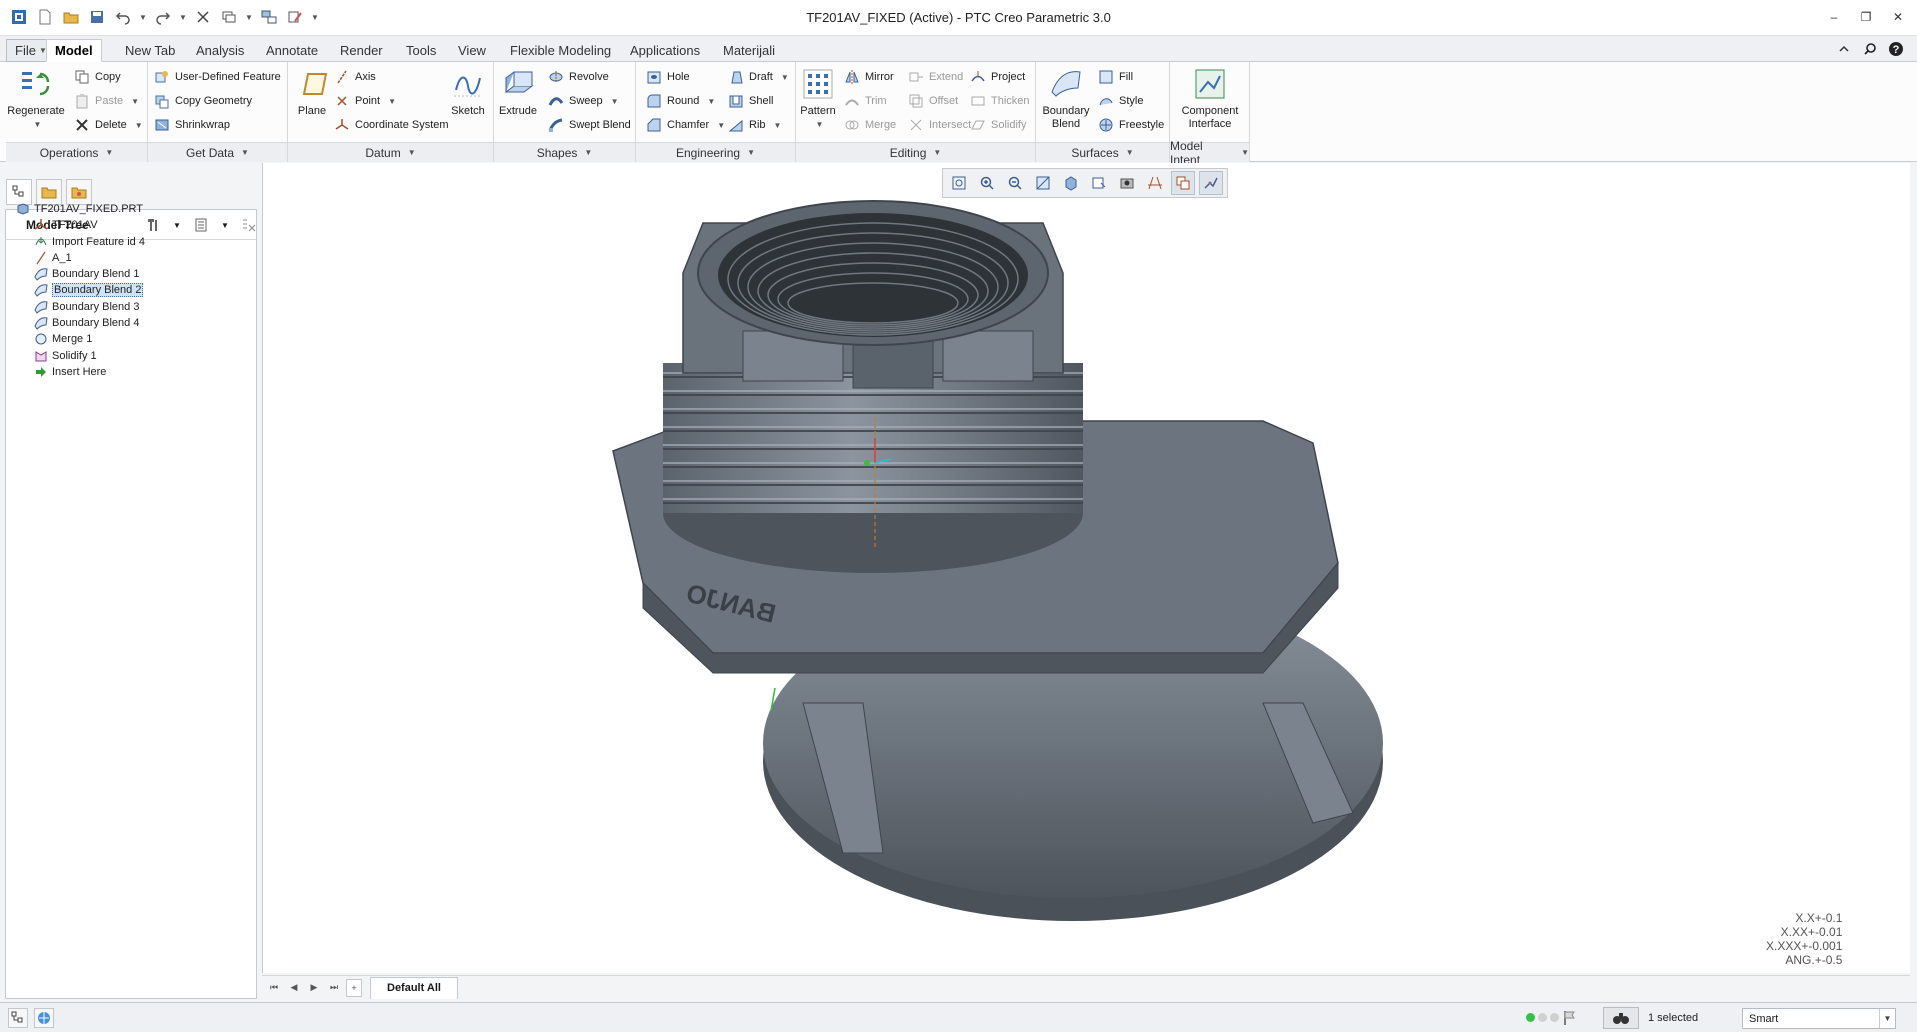 This screenshot has width=1917, height=1032. I want to click on minimize-icon: –, so click(1834, 17).